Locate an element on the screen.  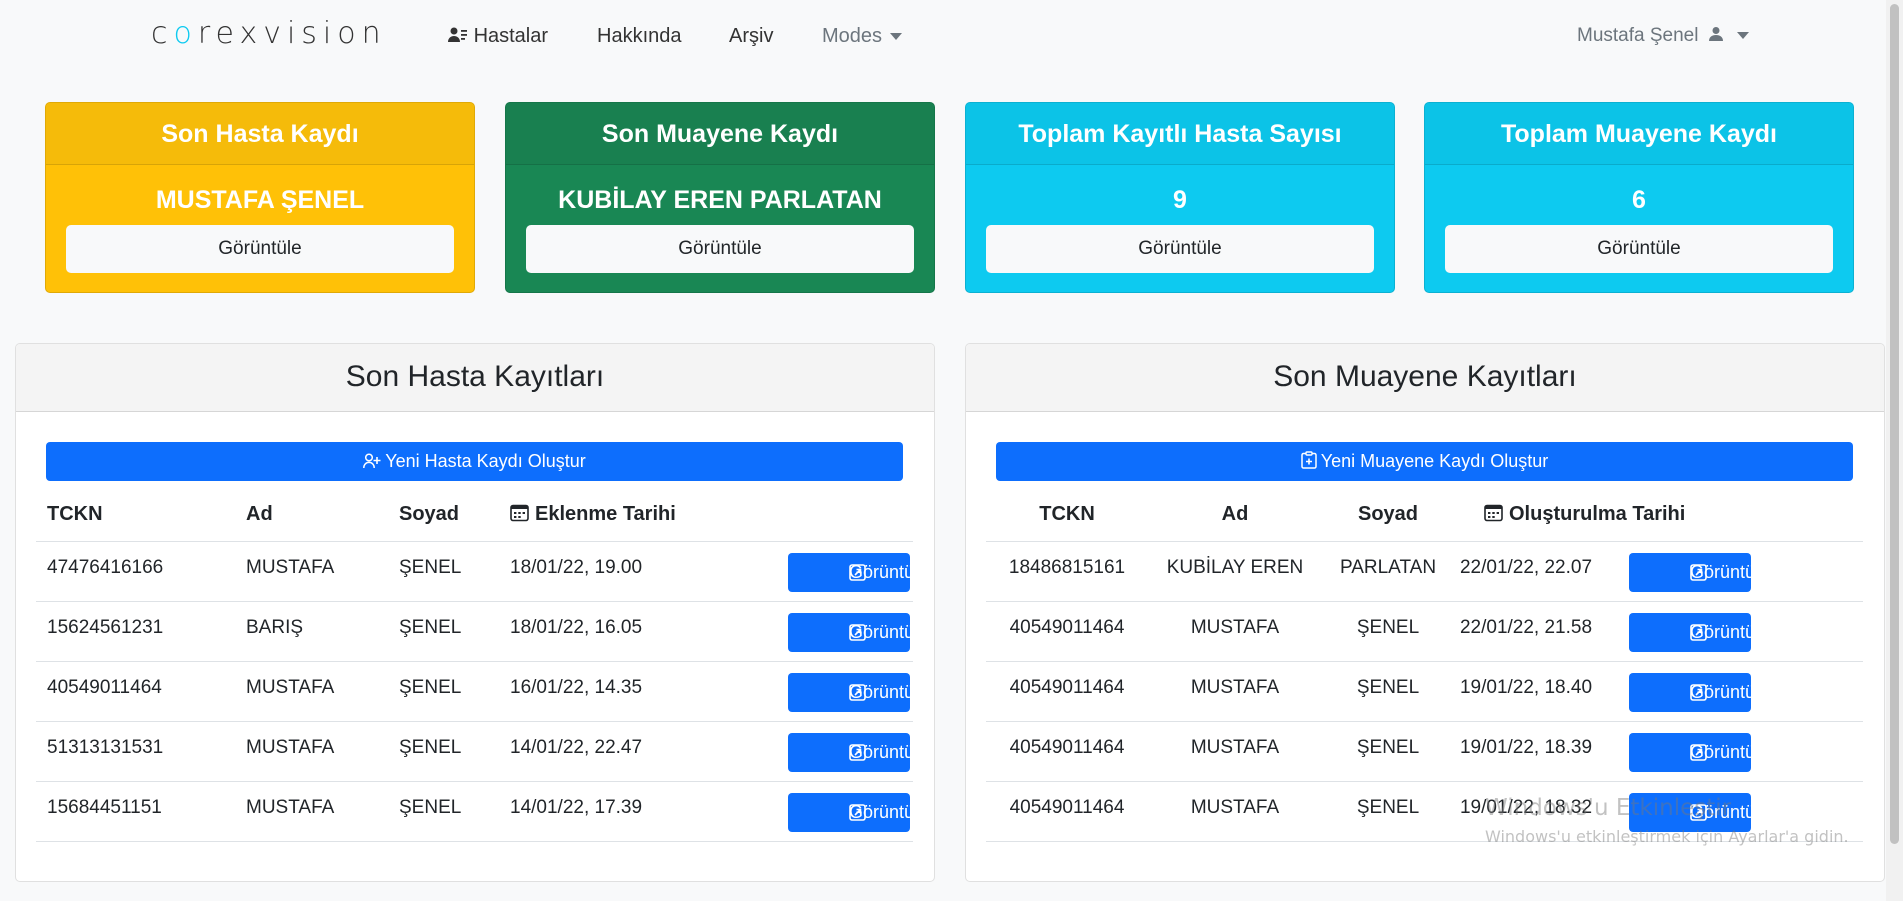
cell-date: 22/01/22, 22.07 is located at coordinates (1526, 567).